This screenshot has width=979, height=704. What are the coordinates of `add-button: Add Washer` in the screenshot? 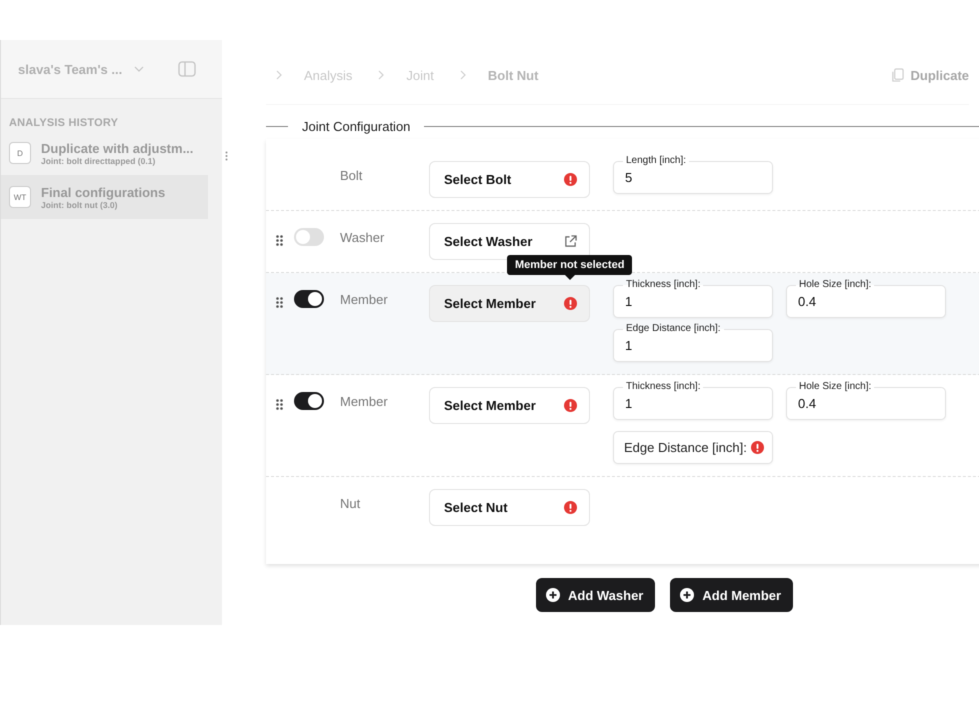 It's located at (596, 595).